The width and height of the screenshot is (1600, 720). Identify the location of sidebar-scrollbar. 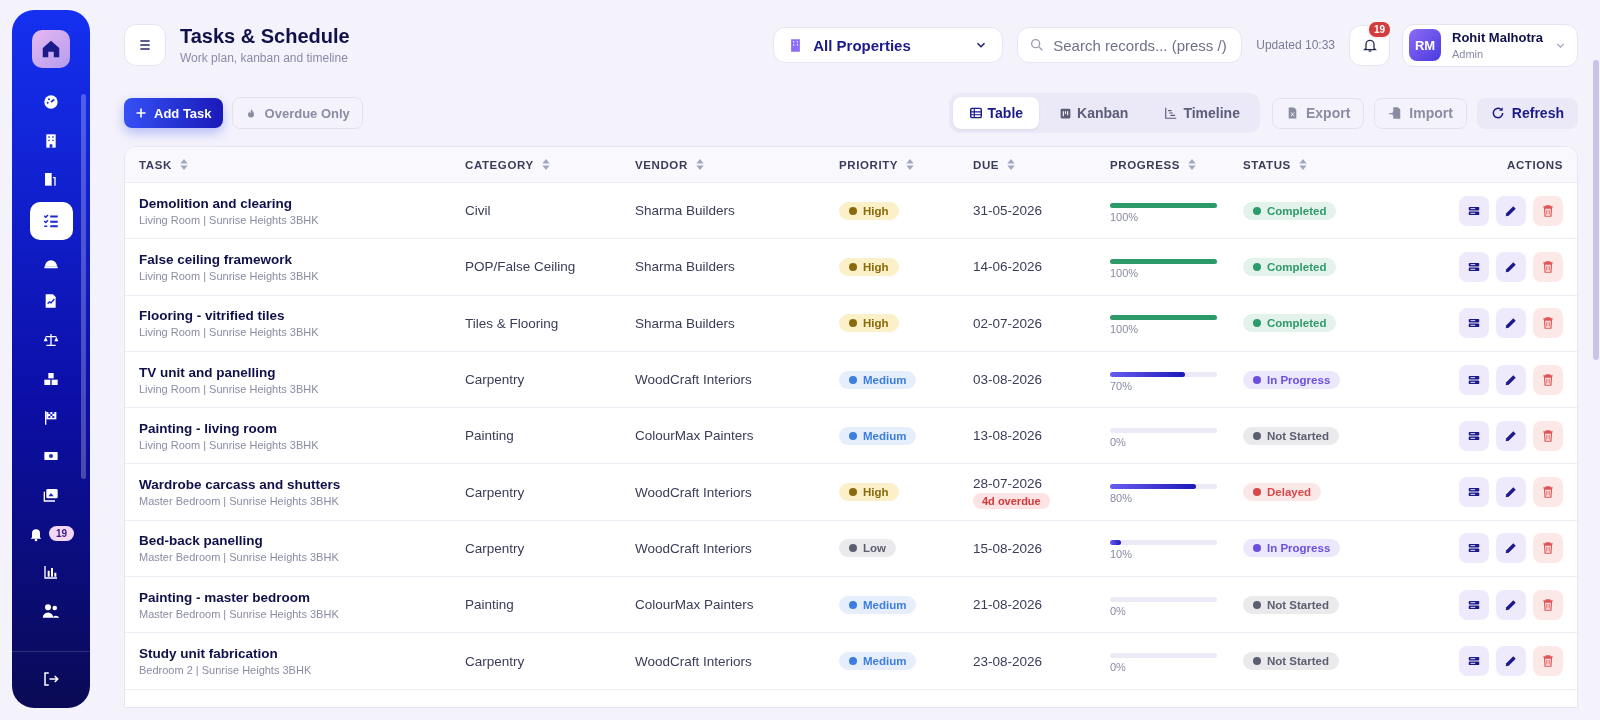
(83, 286).